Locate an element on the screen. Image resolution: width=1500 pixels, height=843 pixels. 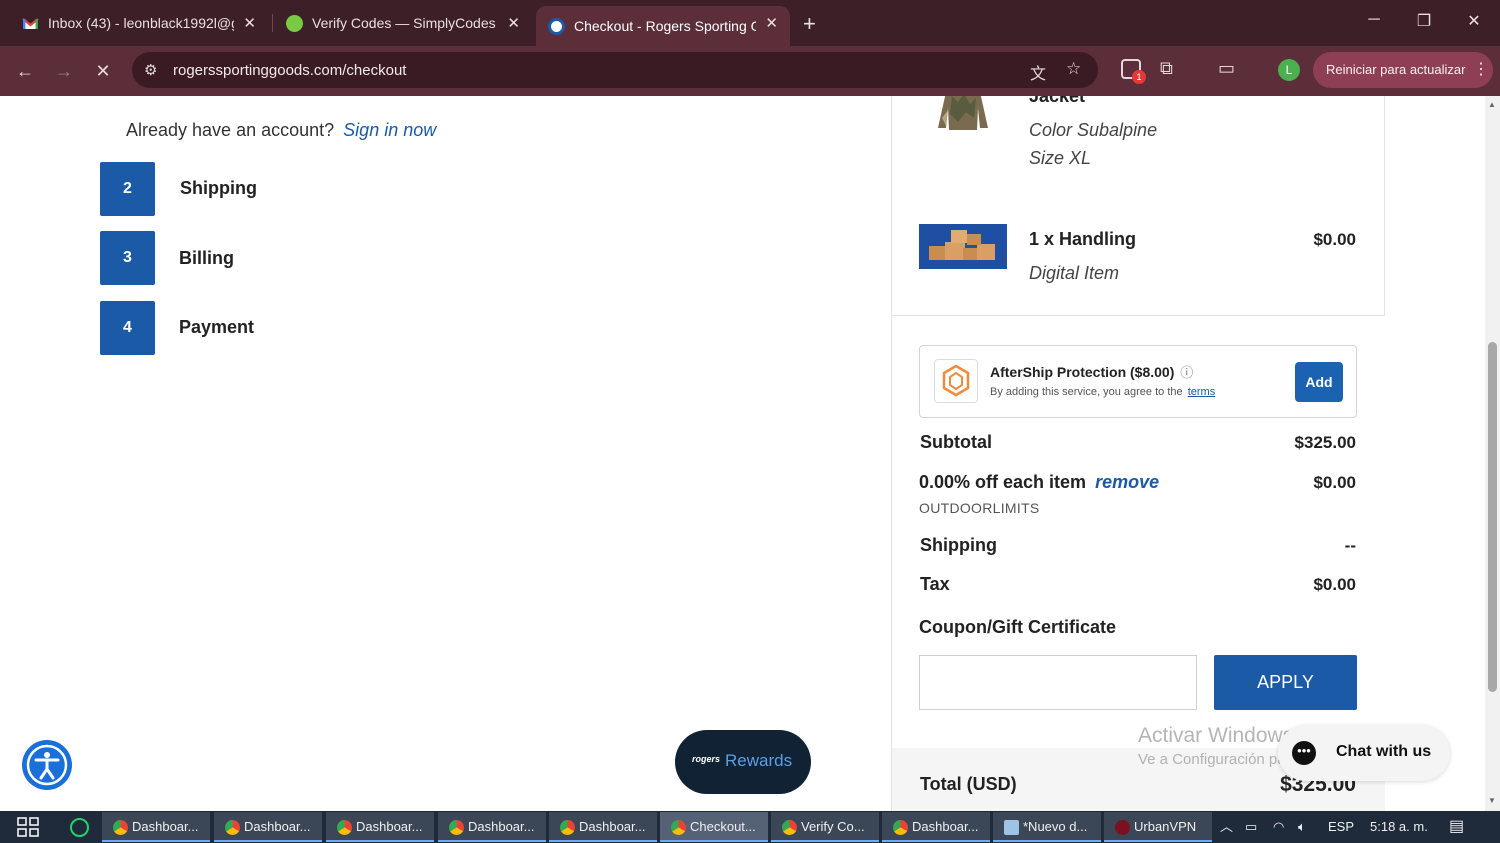
menu-kebab-icon: ⋮ is located at coordinates (1481, 70).